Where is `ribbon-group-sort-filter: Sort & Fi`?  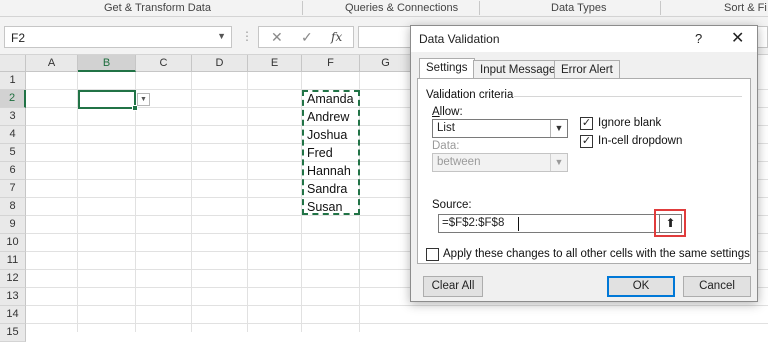
ribbon-group-sort-filter: Sort & Fi is located at coordinates (745, 8).